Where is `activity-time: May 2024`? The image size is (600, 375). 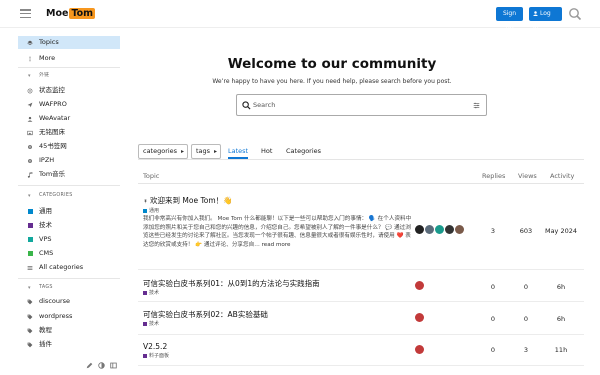 activity-time: May 2024 is located at coordinates (561, 231).